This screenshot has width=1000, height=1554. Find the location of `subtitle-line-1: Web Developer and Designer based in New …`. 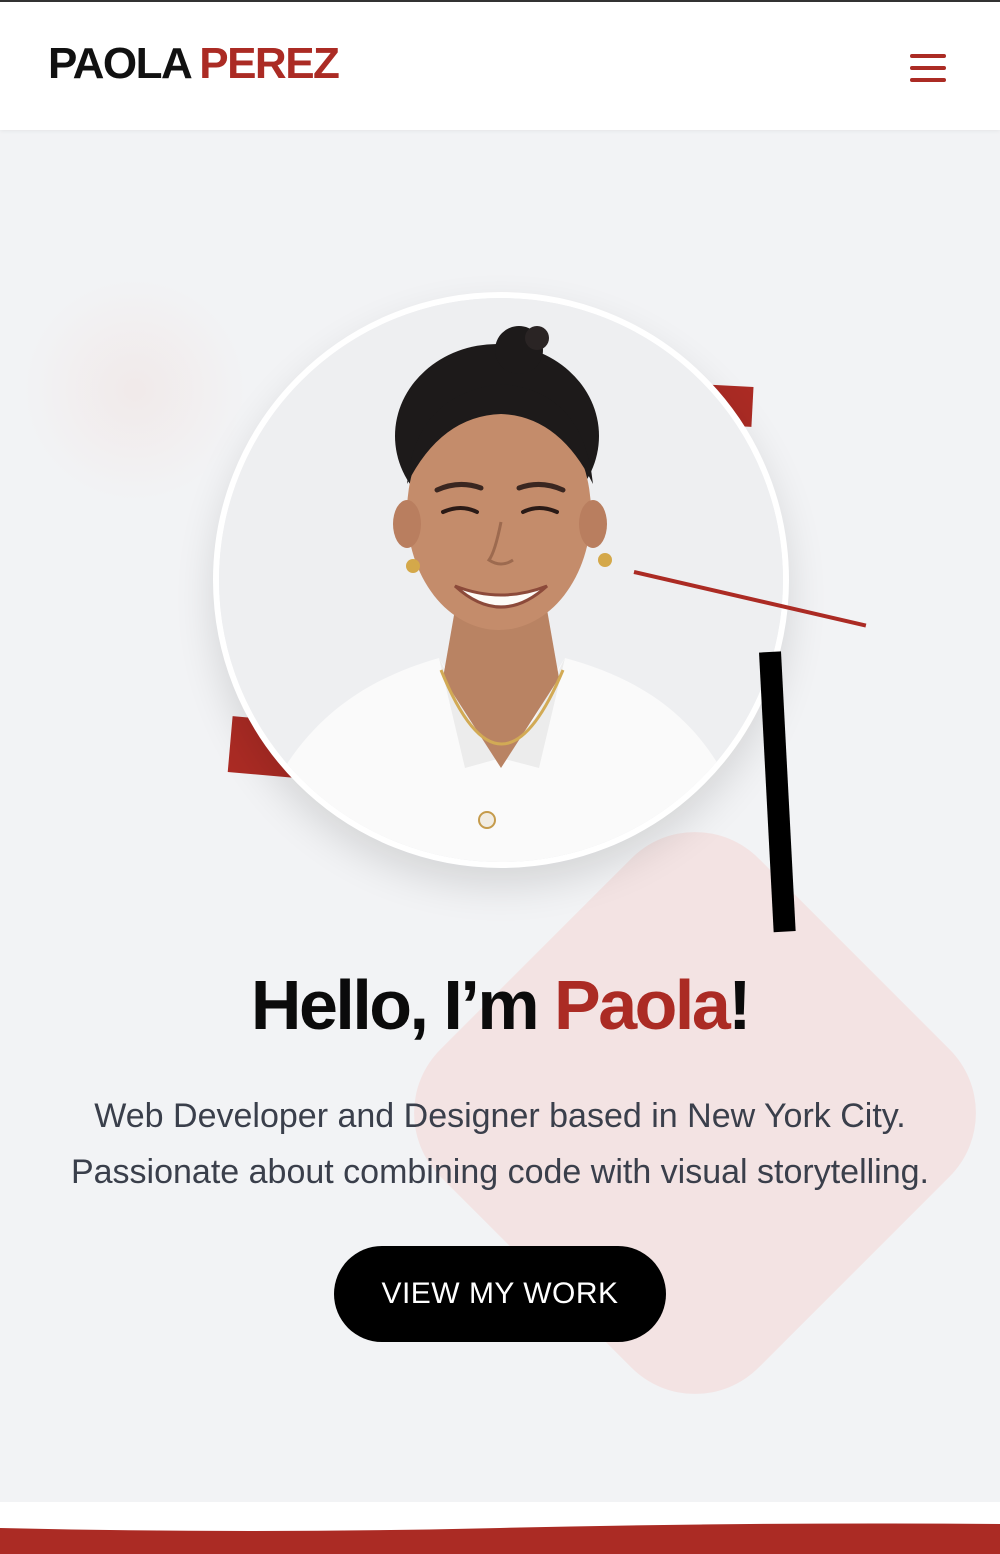

subtitle-line-1: Web Developer and Designer based in New … is located at coordinates (500, 1116).